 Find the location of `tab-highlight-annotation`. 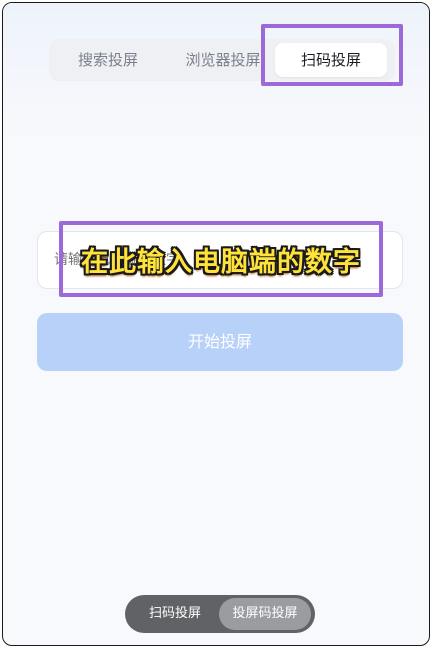

tab-highlight-annotation is located at coordinates (332, 55).